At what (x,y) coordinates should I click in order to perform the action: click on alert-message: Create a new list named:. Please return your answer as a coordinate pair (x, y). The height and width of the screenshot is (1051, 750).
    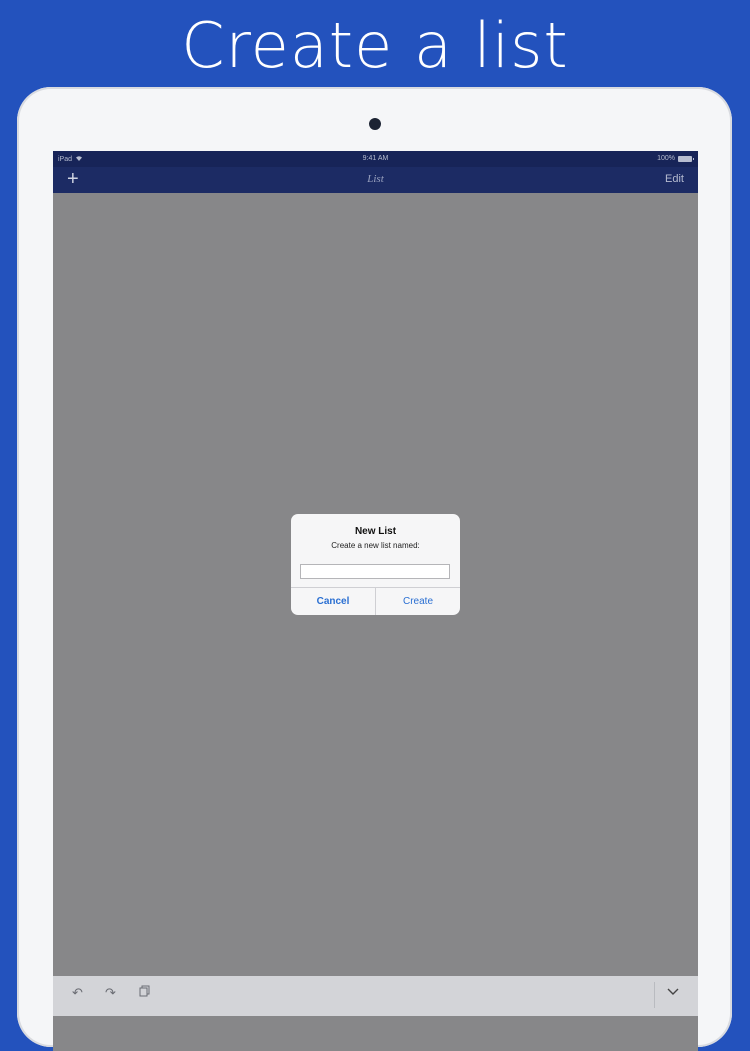
    Looking at the image, I should click on (375, 545).